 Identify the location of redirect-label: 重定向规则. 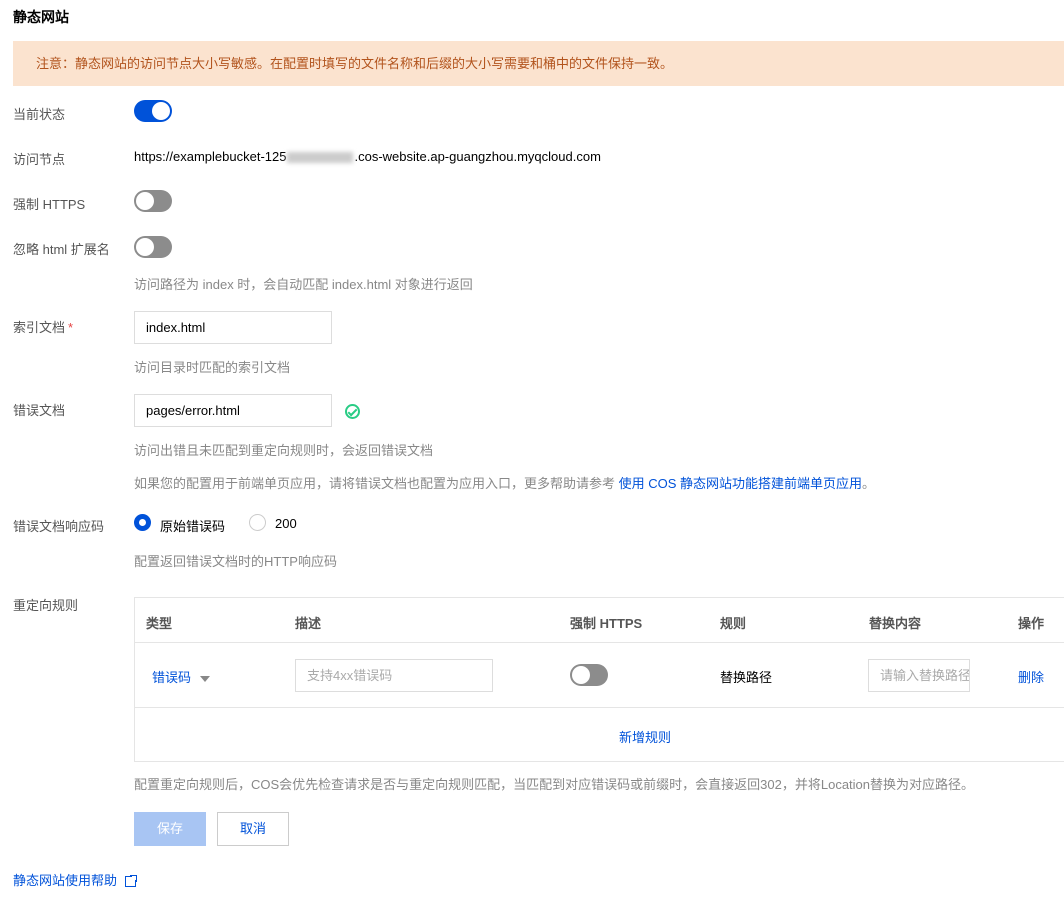
(46, 605).